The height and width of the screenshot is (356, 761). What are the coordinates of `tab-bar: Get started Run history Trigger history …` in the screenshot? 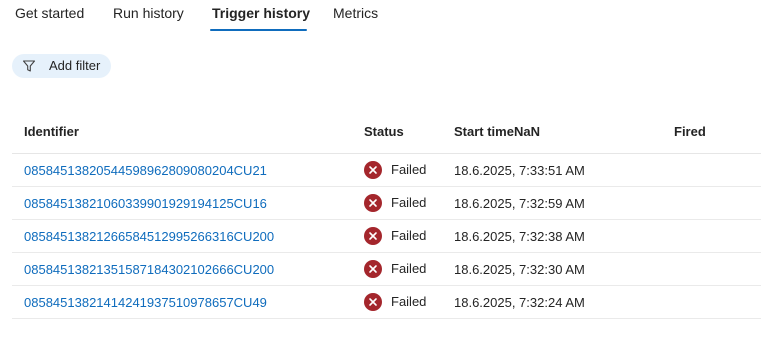 It's located at (380, 17).